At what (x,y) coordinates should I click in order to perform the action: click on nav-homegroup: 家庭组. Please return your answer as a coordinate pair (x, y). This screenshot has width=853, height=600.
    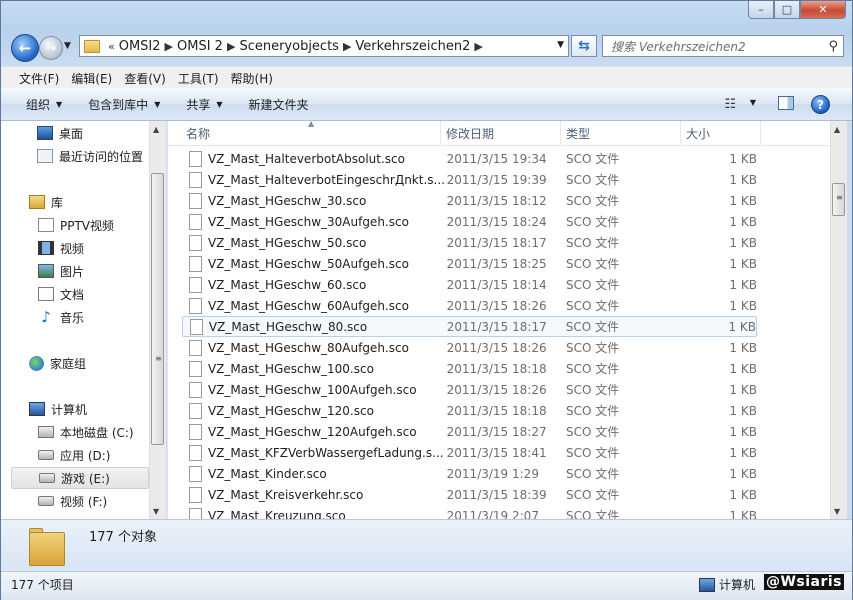
    Looking at the image, I should click on (97, 363).